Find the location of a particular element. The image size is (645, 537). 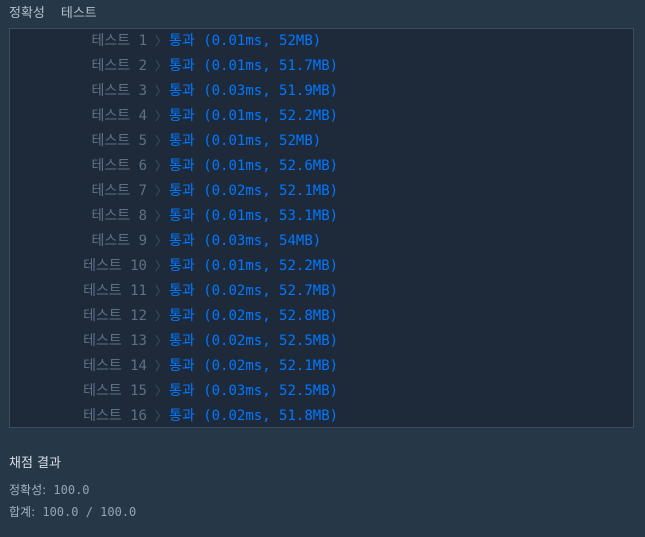

test-result-row: 테스트 12 〉 통과 (0.02ms, 52.8MB) is located at coordinates (321, 316).